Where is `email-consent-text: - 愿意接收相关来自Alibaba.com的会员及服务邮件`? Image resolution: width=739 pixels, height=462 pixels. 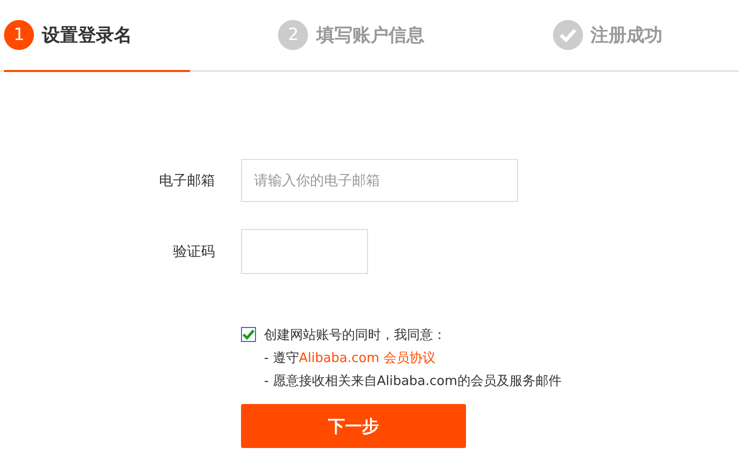 email-consent-text: - 愿意接收相关来自Alibaba.com的会员及服务邮件 is located at coordinates (413, 381).